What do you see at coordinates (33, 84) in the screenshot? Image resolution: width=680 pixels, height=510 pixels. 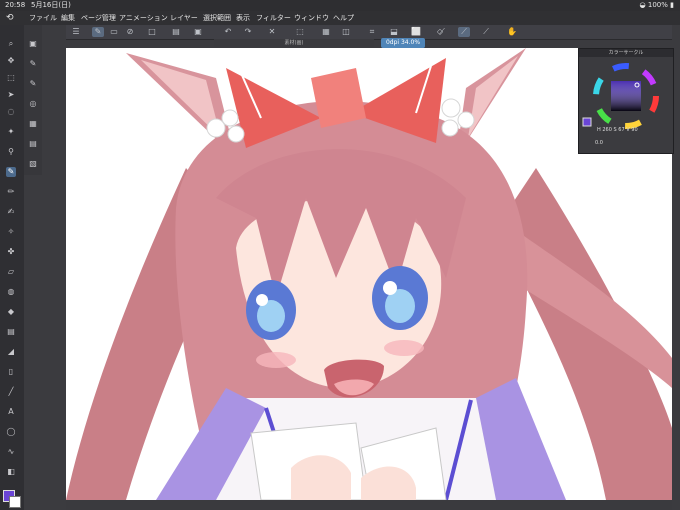 I see `subtool-3-icon: ✎` at bounding box center [33, 84].